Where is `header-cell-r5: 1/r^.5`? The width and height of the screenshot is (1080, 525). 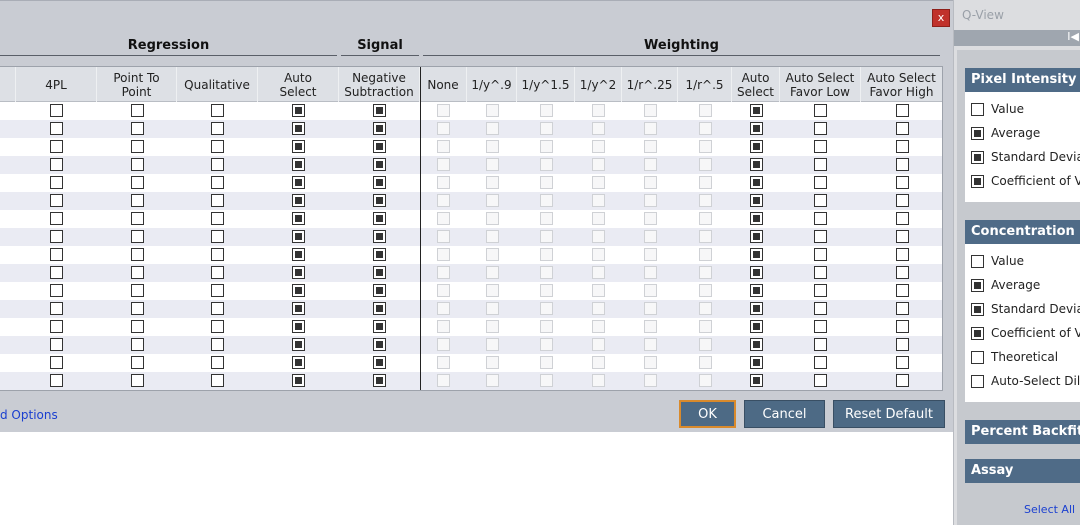
header-cell-r5: 1/r^.5 is located at coordinates (705, 84).